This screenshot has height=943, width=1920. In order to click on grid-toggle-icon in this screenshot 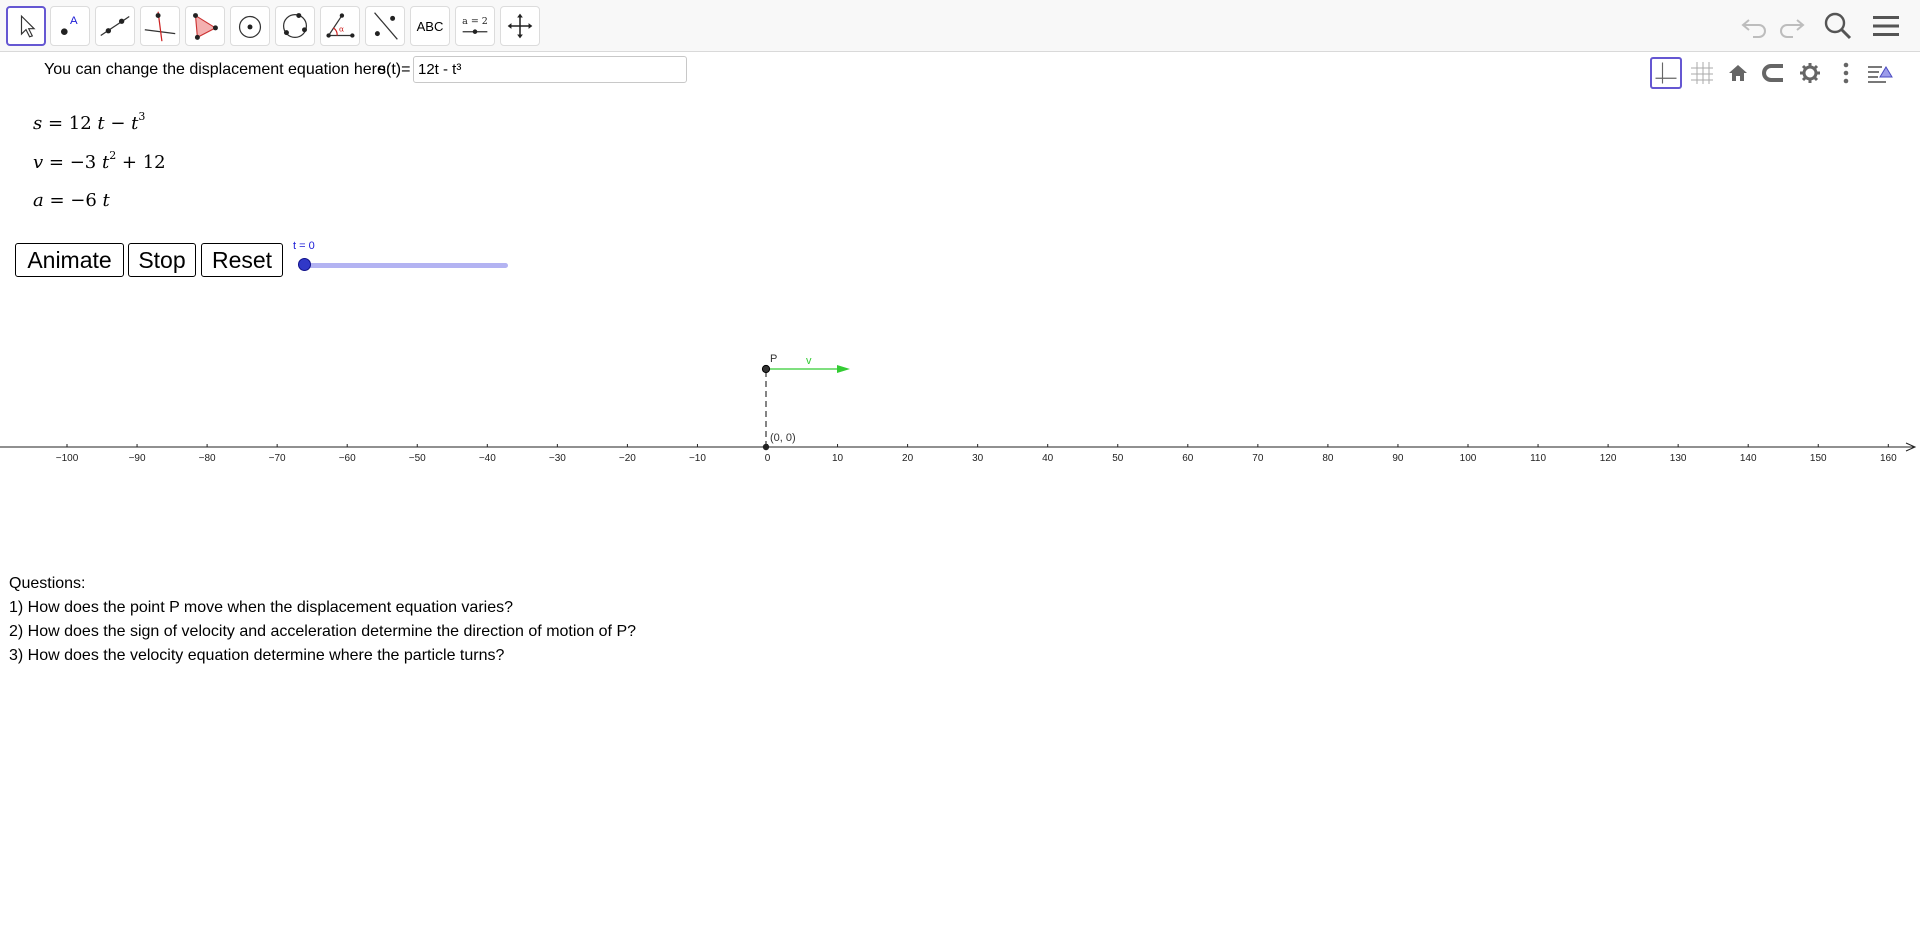, I will do `click(1702, 73)`.